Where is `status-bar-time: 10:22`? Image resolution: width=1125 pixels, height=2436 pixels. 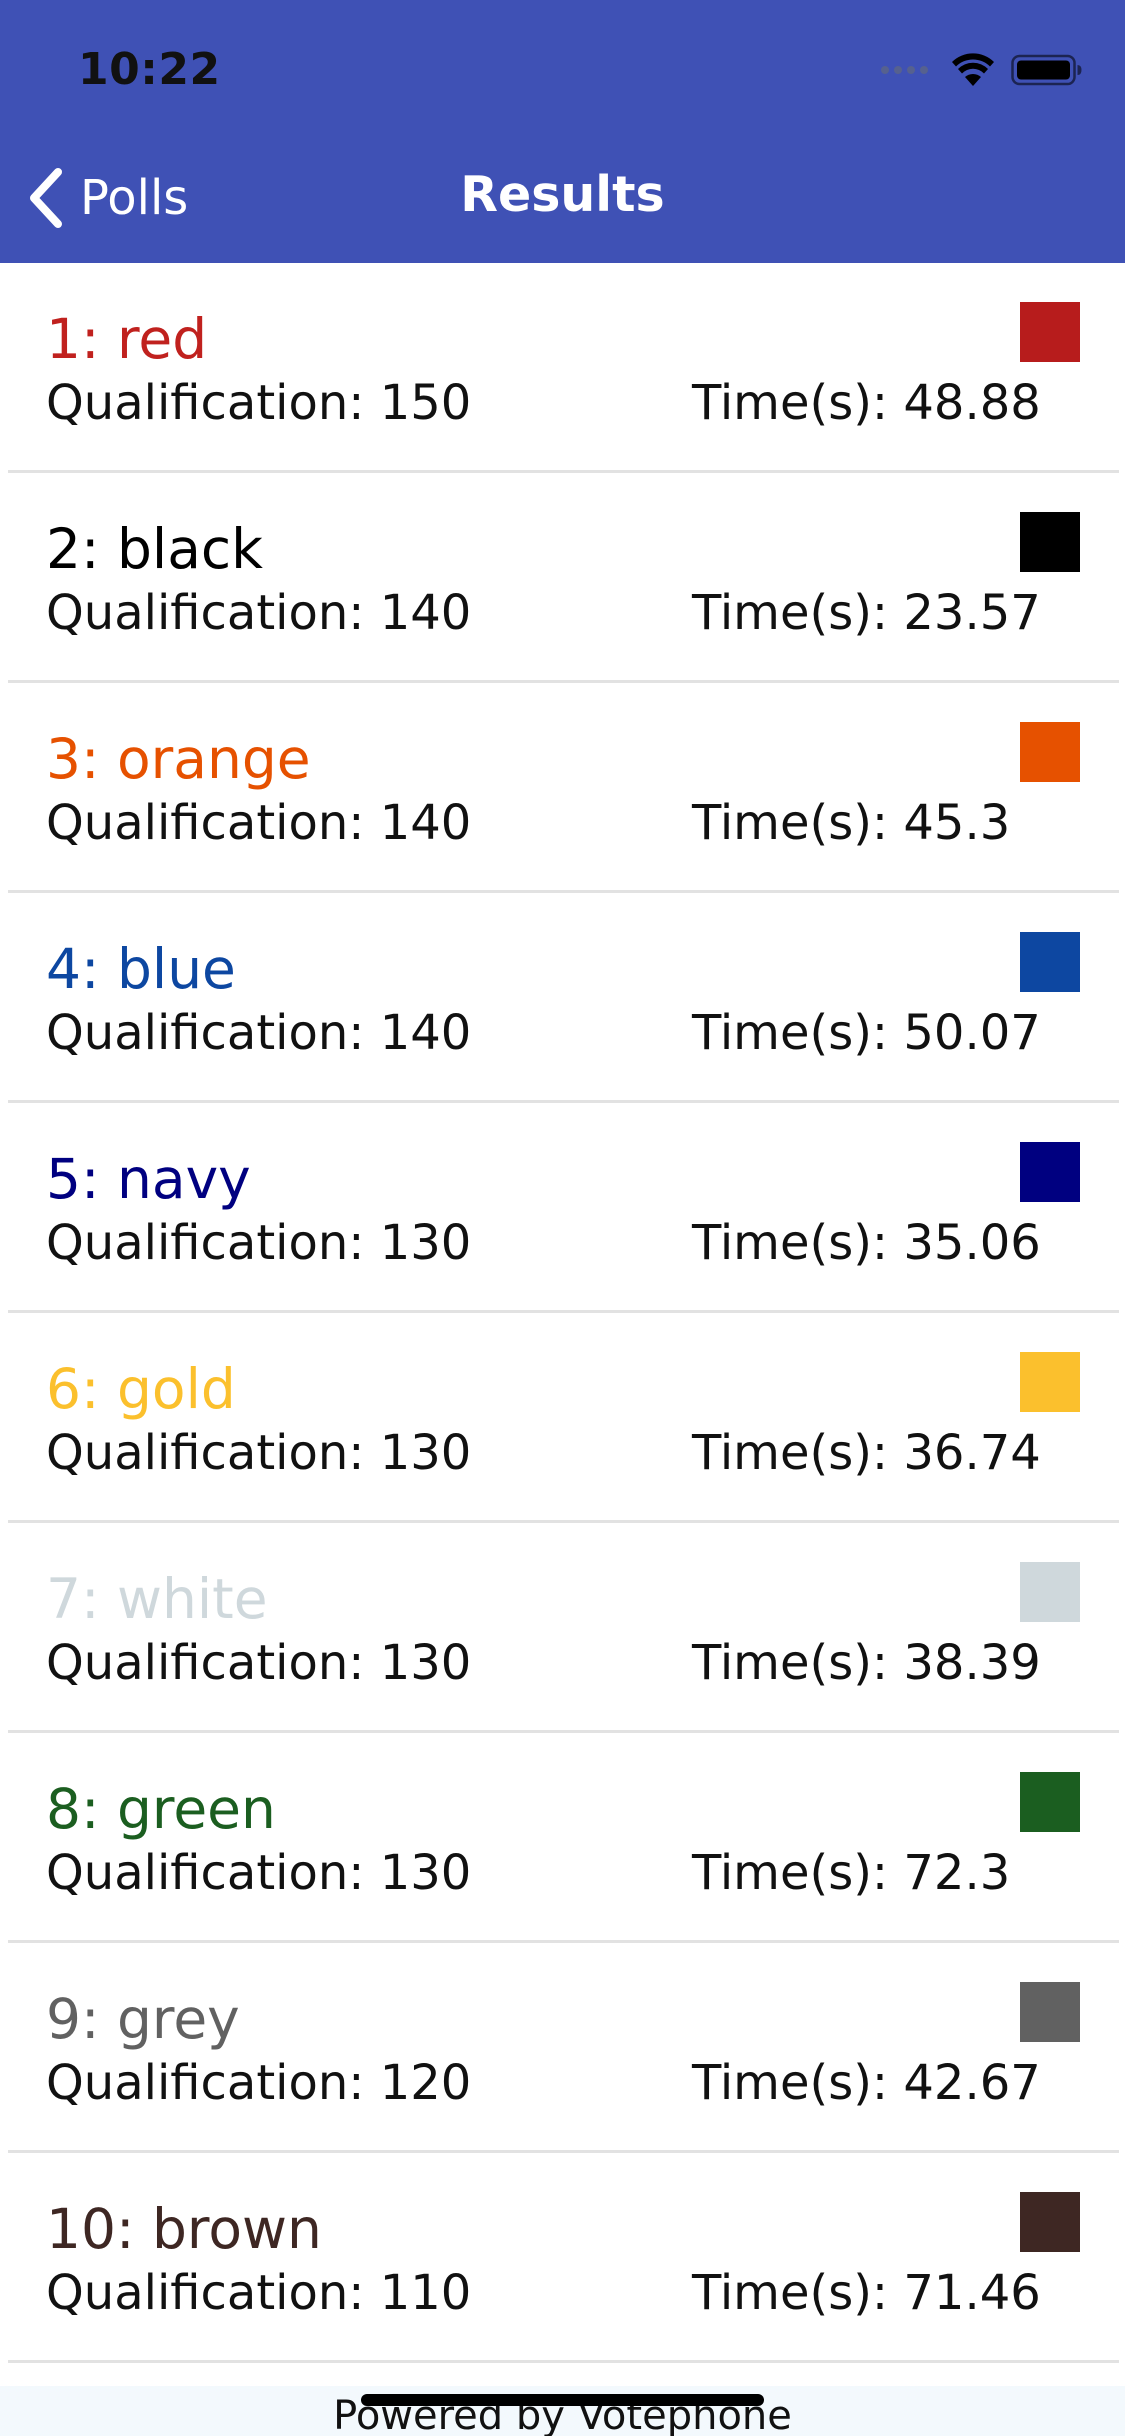 status-bar-time: 10:22 is located at coordinates (149, 69).